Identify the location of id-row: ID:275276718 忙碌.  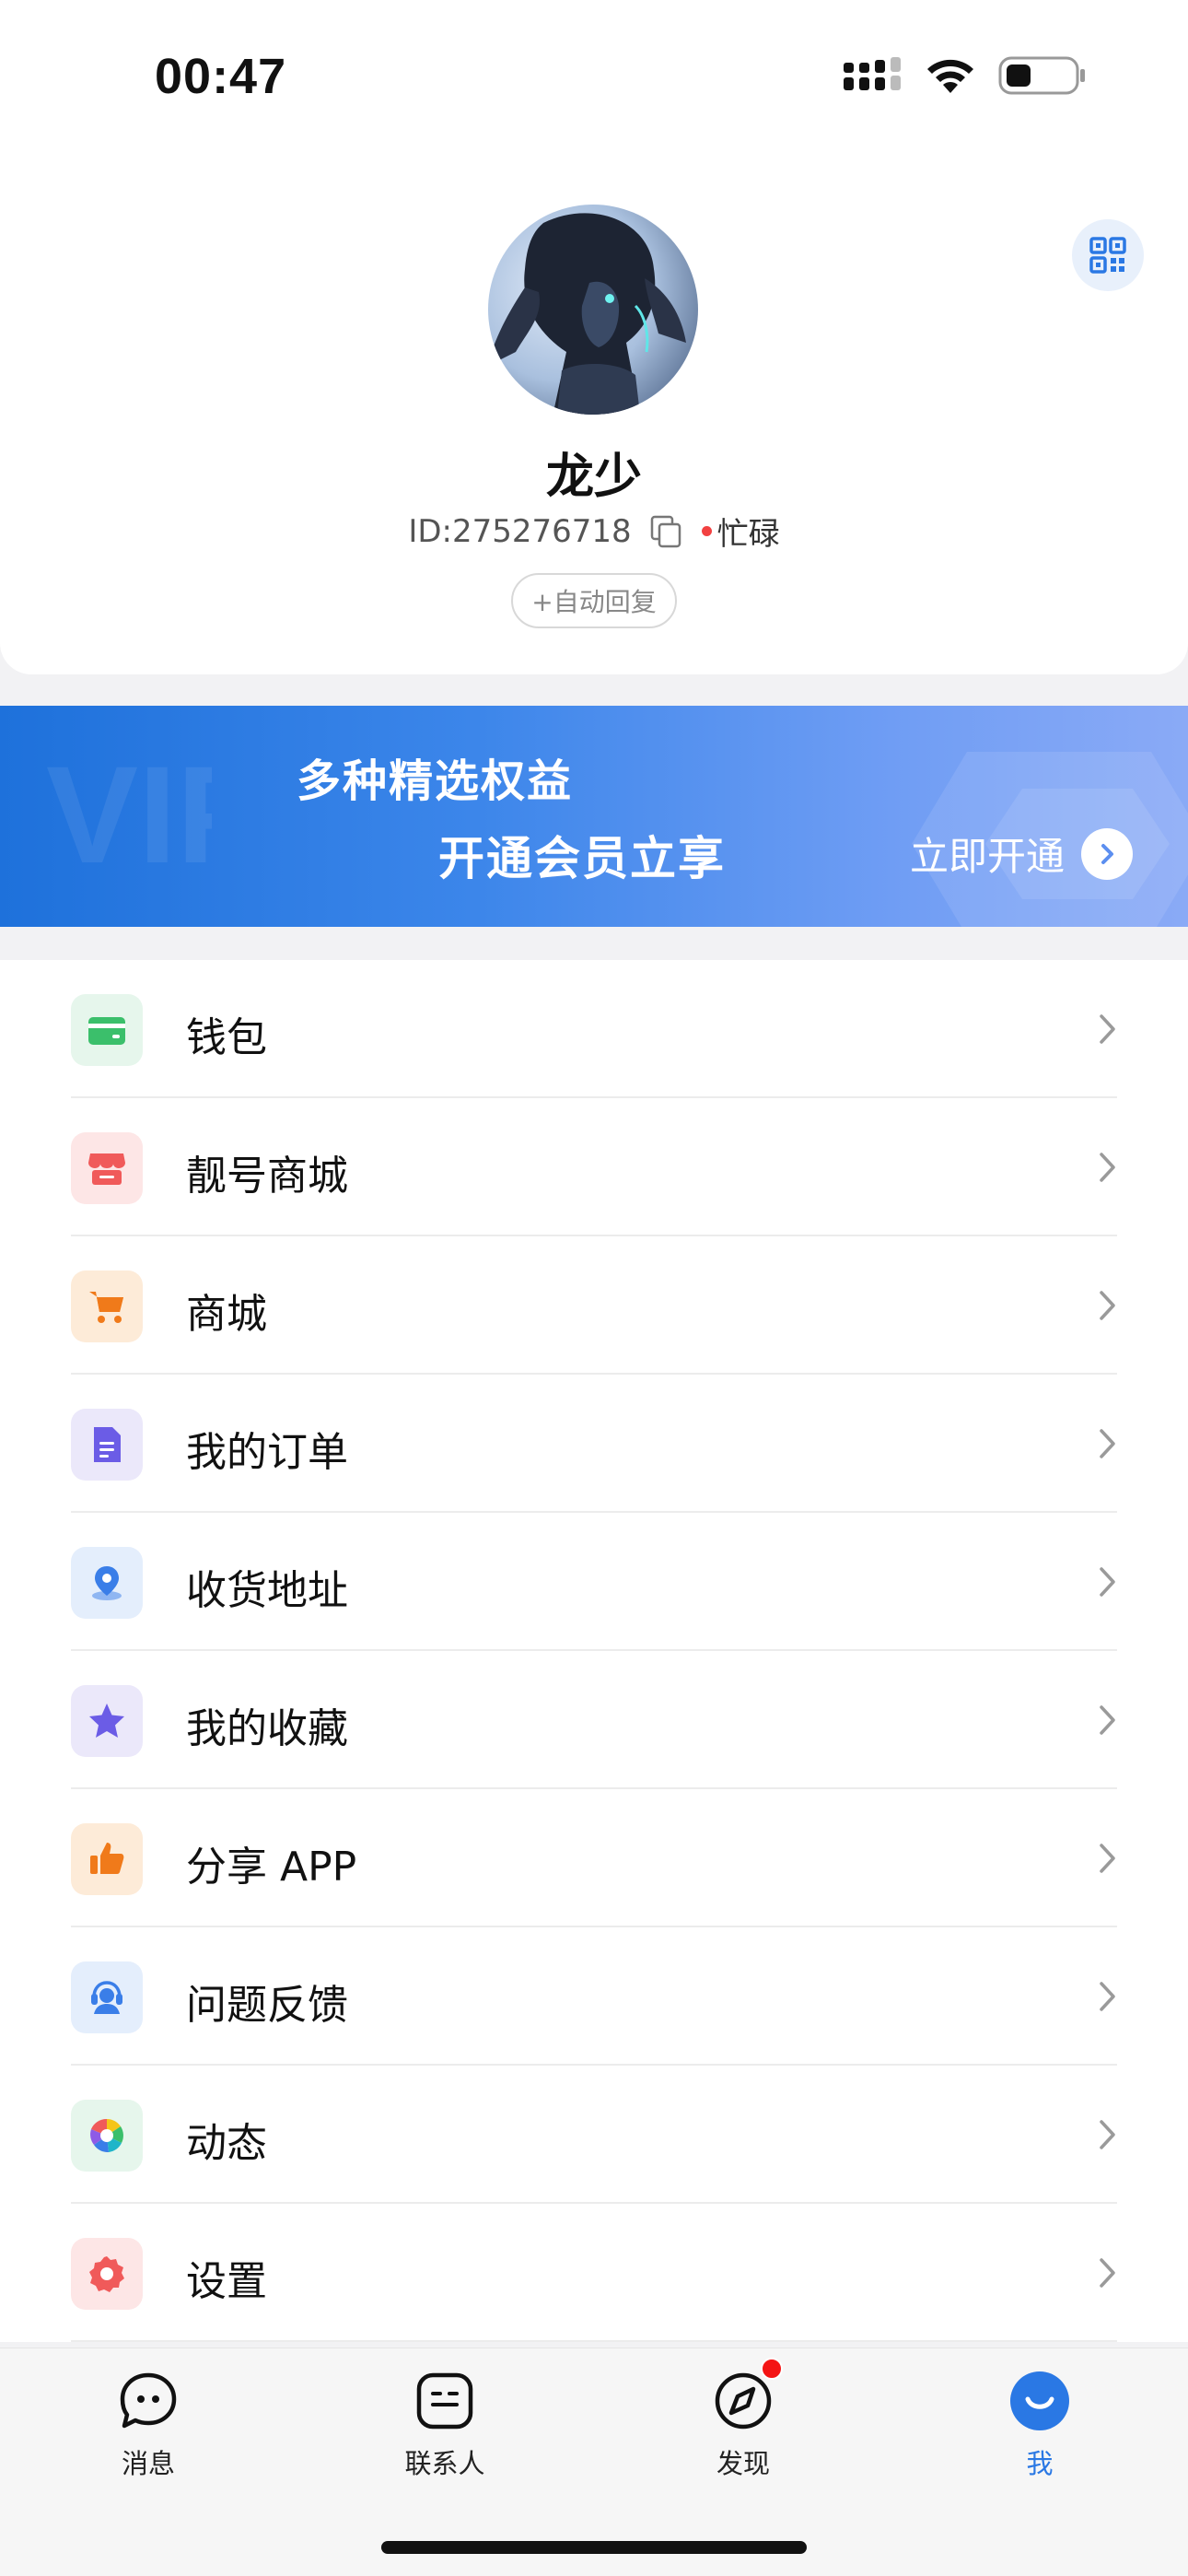
(594, 531).